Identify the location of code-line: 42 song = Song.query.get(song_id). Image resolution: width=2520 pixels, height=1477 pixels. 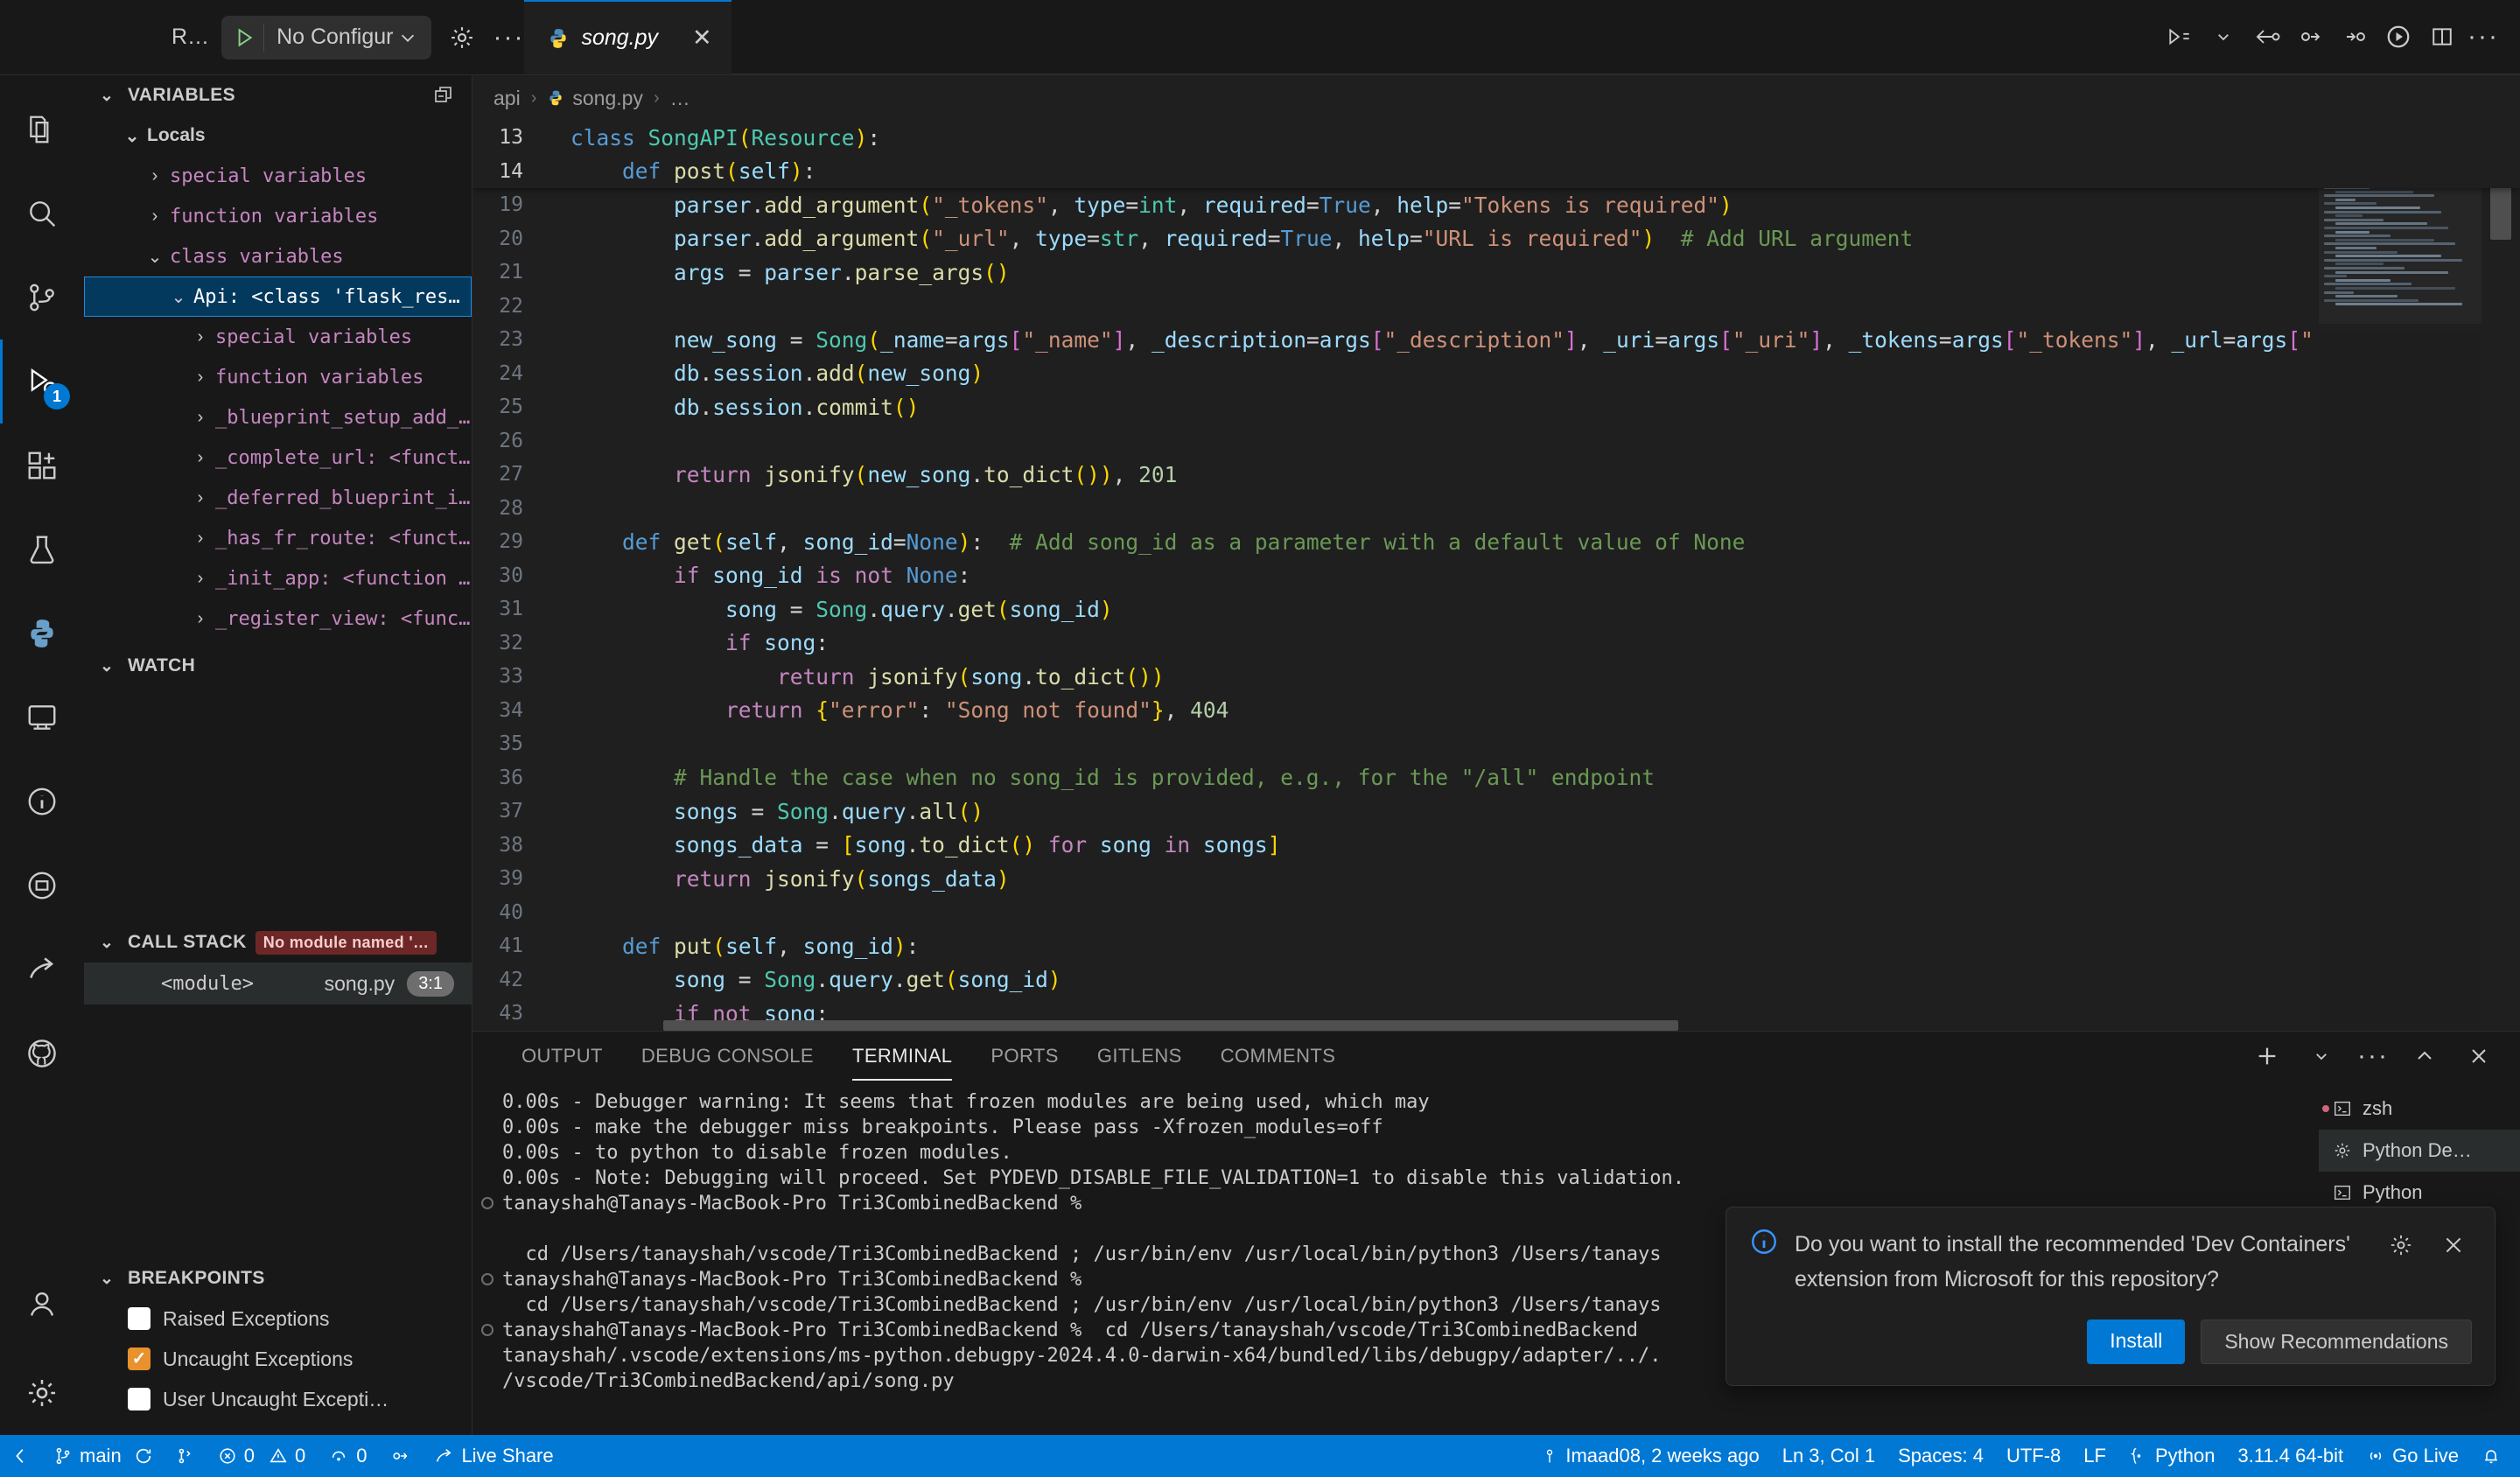
(1496, 980).